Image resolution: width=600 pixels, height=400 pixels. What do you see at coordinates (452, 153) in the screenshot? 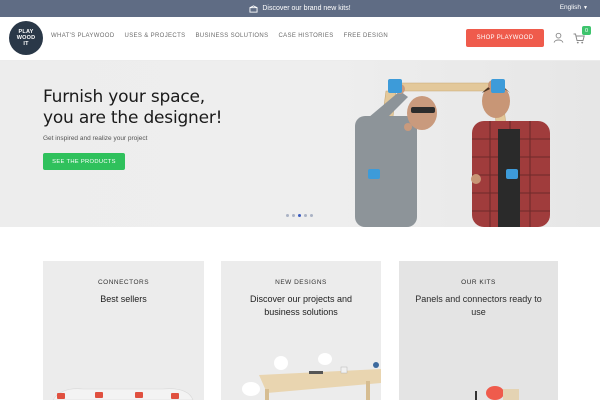
I see `hero-image` at bounding box center [452, 153].